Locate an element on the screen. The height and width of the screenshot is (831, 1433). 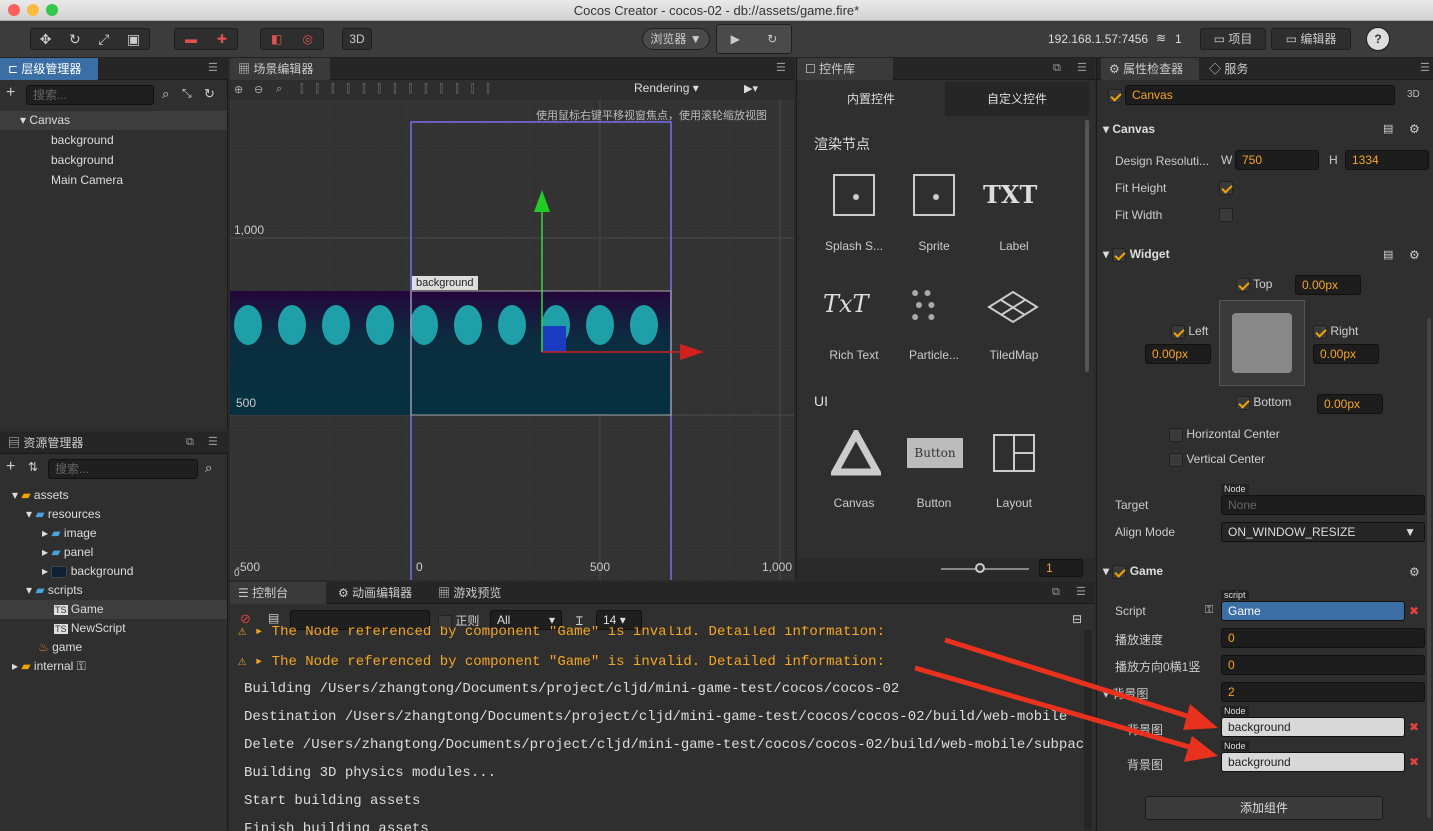
rich-text-icon: TxT is located at coordinates (846, 304).